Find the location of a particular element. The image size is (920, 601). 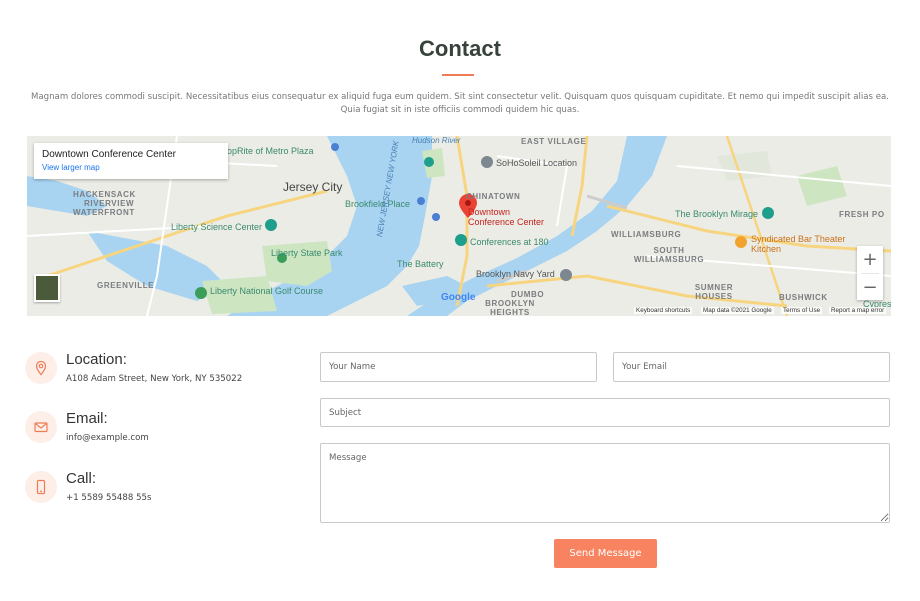

call-icon-badge is located at coordinates (41, 487).